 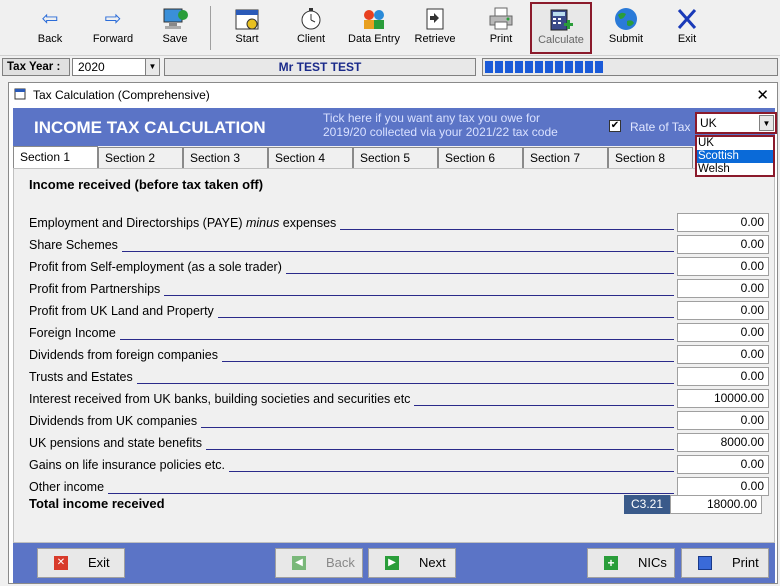 What do you see at coordinates (113, 28) in the screenshot?
I see `forward-button: ⇨ Forward` at bounding box center [113, 28].